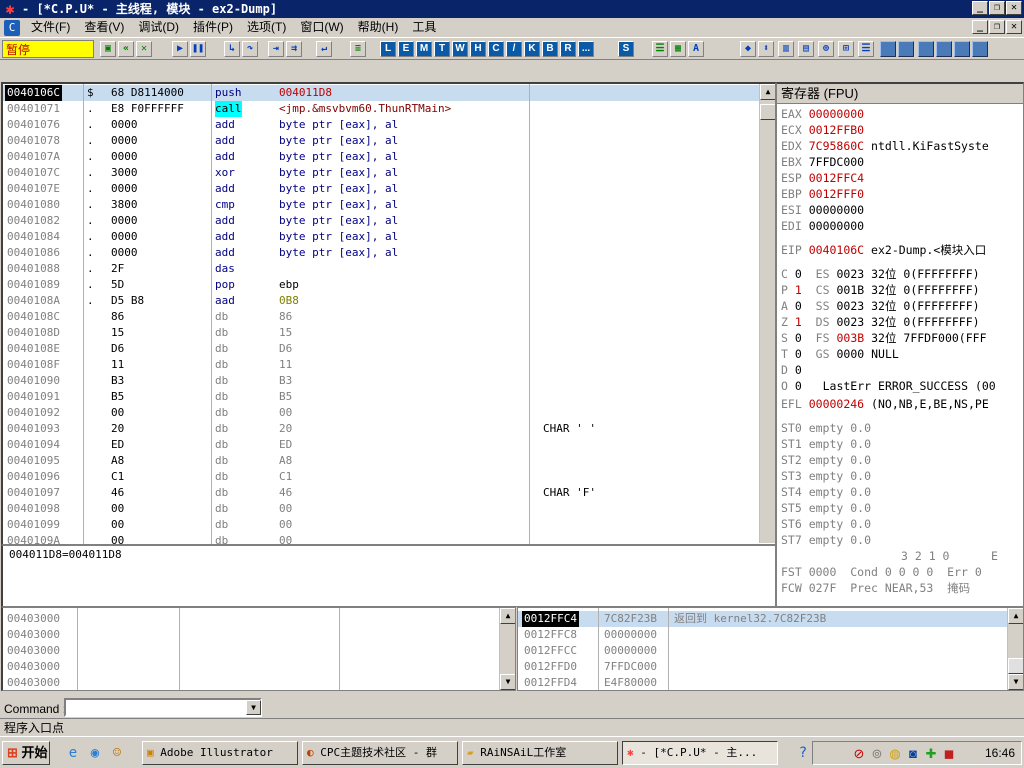 The image size is (1024, 768). Describe the element at coordinates (826, 540) in the screenshot. I see `fpu-st-row: ST7 empty 0.0` at that location.